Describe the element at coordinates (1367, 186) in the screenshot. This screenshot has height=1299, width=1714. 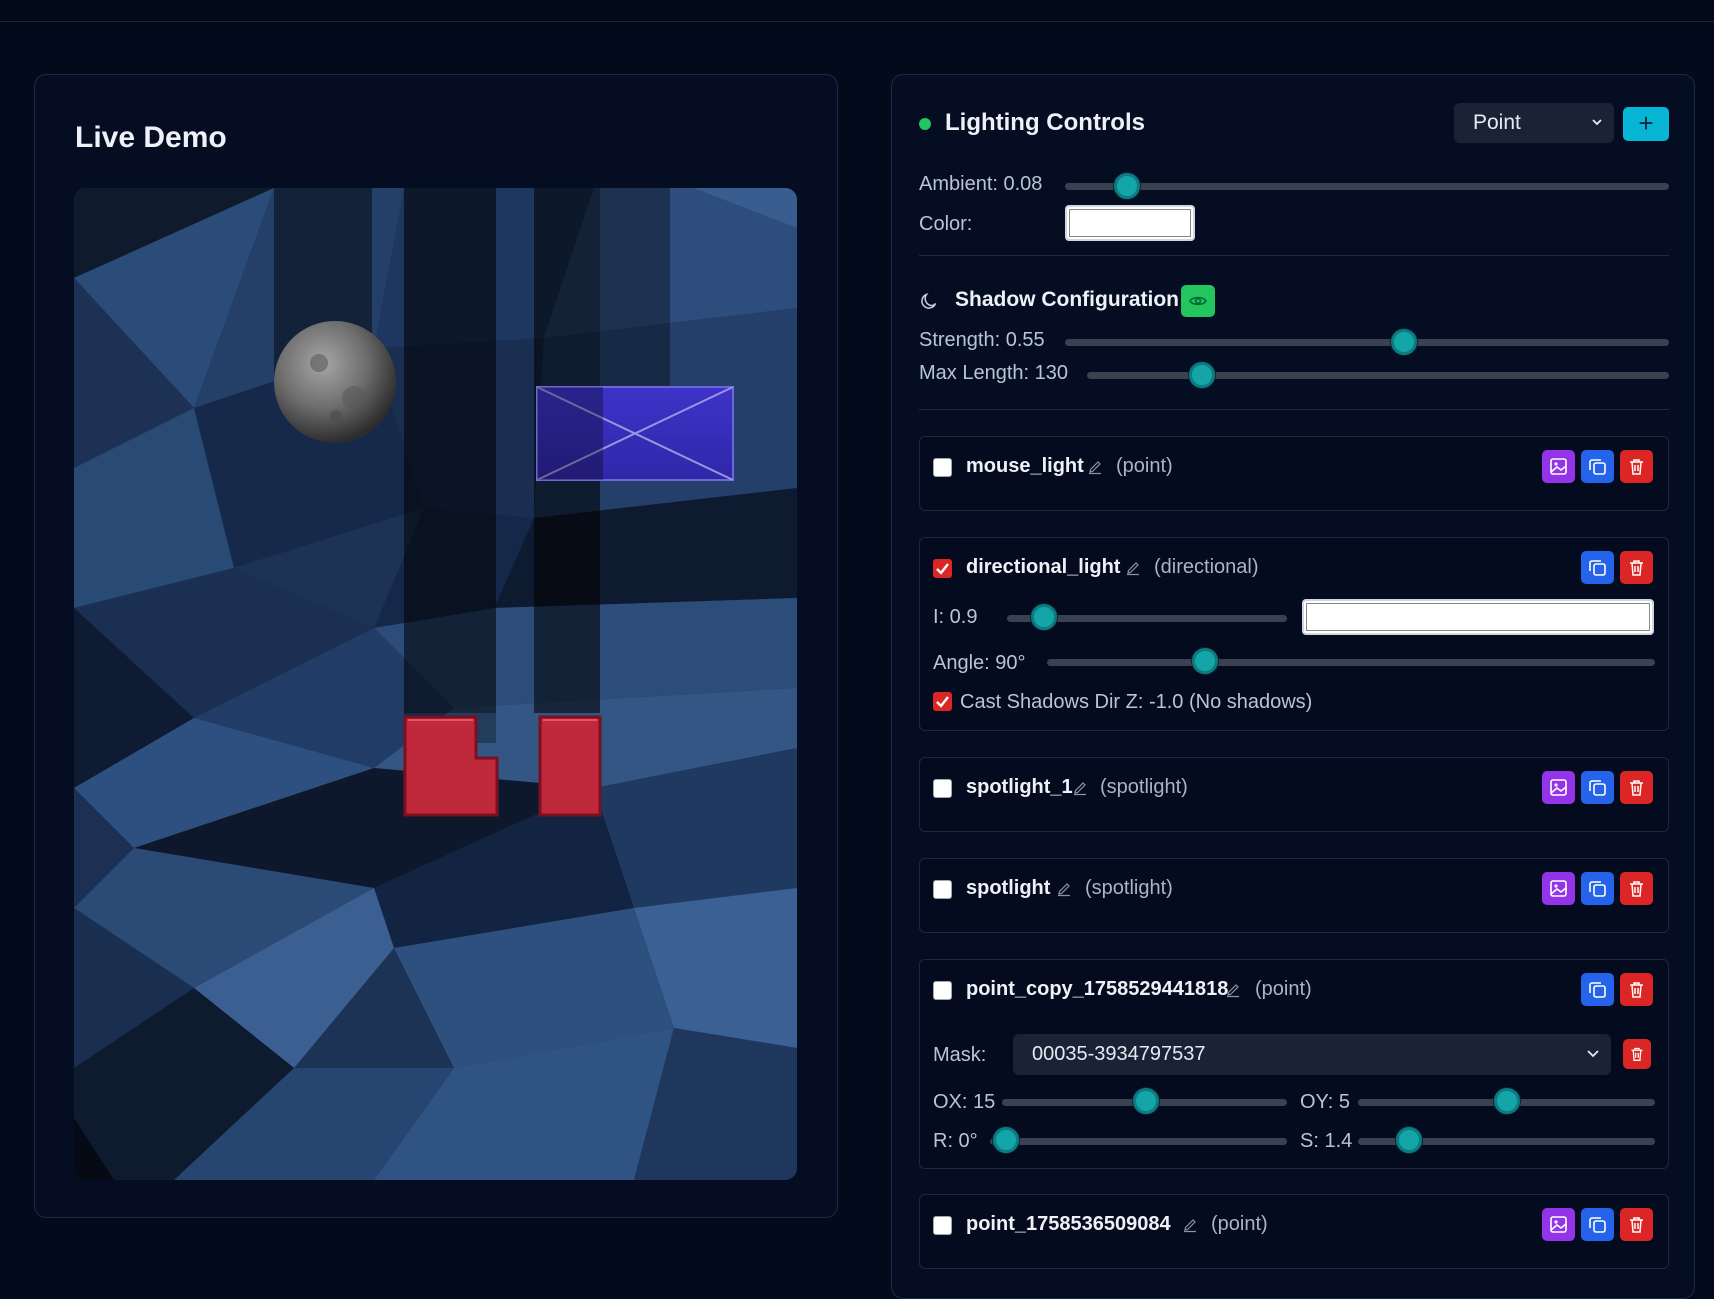
I see `ambient-slider` at that location.